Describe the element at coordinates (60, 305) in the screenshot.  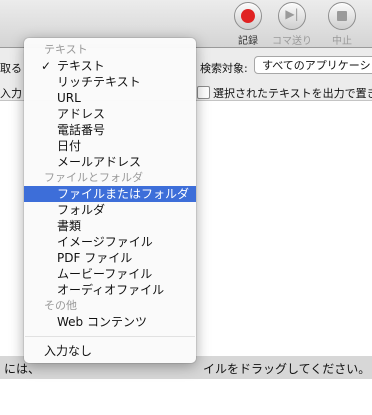
I see `menu-header-label: その他` at that location.